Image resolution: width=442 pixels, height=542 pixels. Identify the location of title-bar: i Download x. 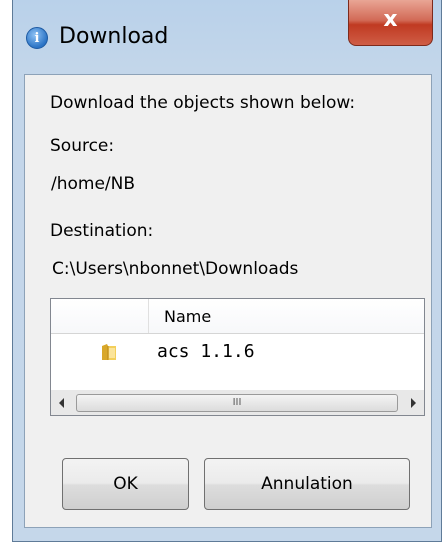
(227, 37).